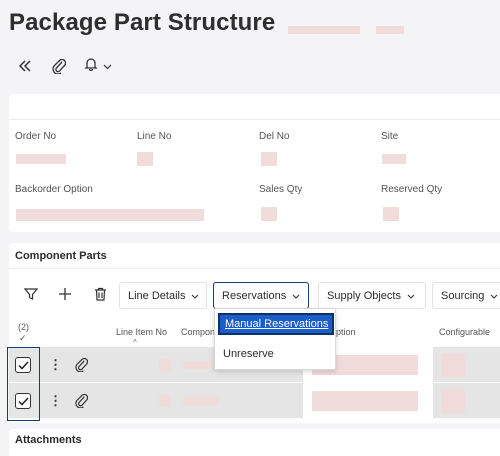 The image size is (500, 456). I want to click on column-description: ption, so click(346, 332).